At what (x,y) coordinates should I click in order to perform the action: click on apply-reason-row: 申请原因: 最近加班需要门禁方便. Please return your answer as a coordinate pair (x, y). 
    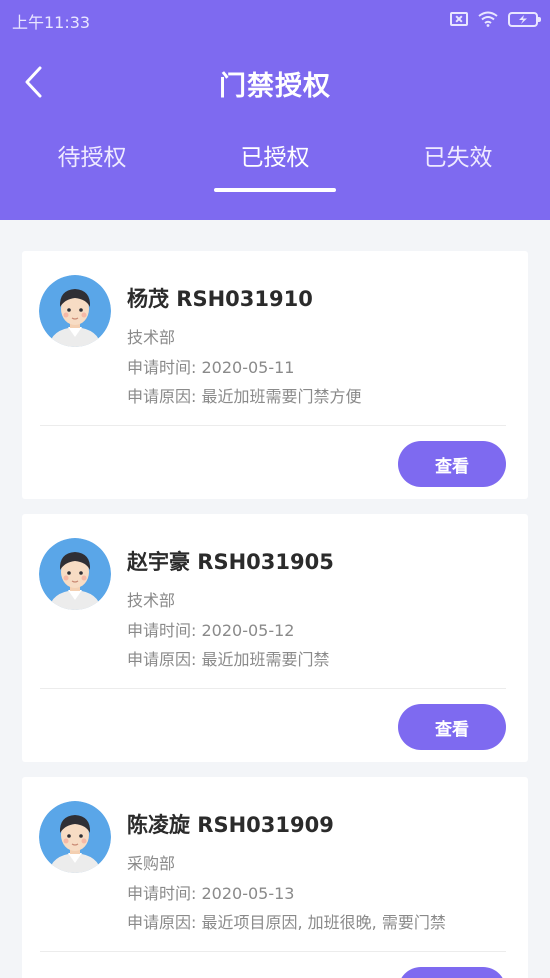
    Looking at the image, I should click on (244, 395).